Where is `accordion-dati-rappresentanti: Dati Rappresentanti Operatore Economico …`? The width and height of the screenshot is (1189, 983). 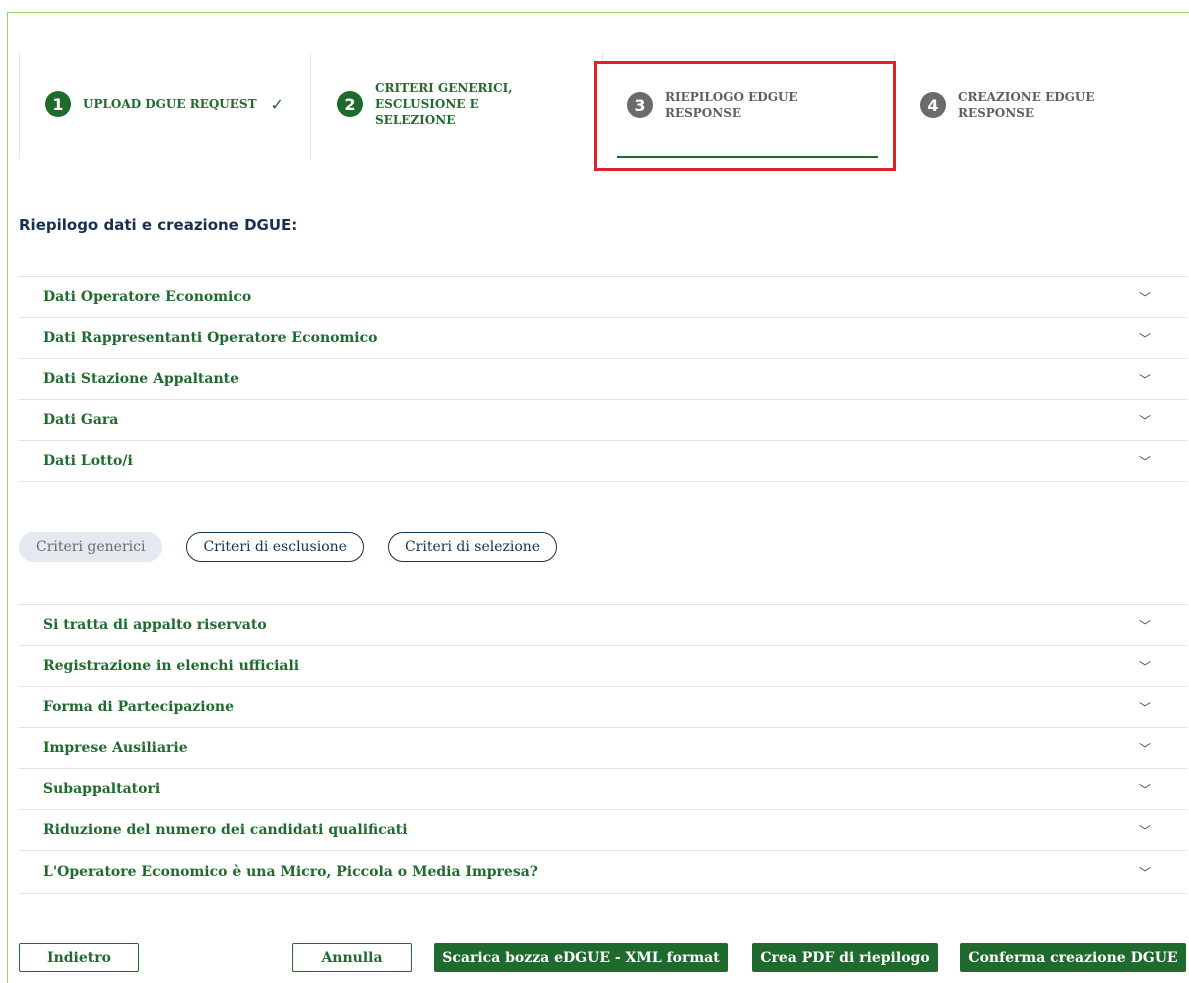 accordion-dati-rappresentanti: Dati Rappresentanti Operatore Economico … is located at coordinates (603, 338).